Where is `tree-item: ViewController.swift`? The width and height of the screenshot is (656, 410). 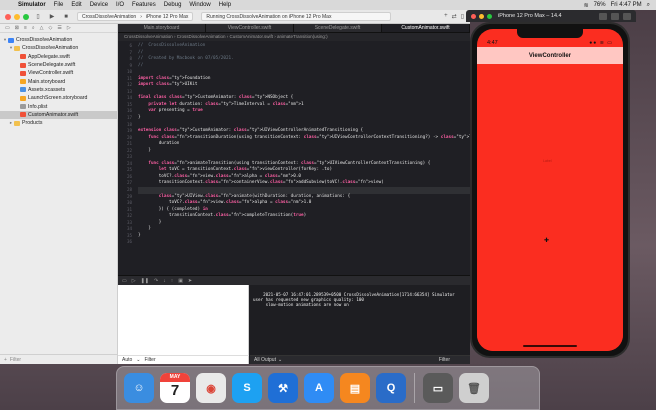
tree-item: ViewController.swift is located at coordinates (58, 73).